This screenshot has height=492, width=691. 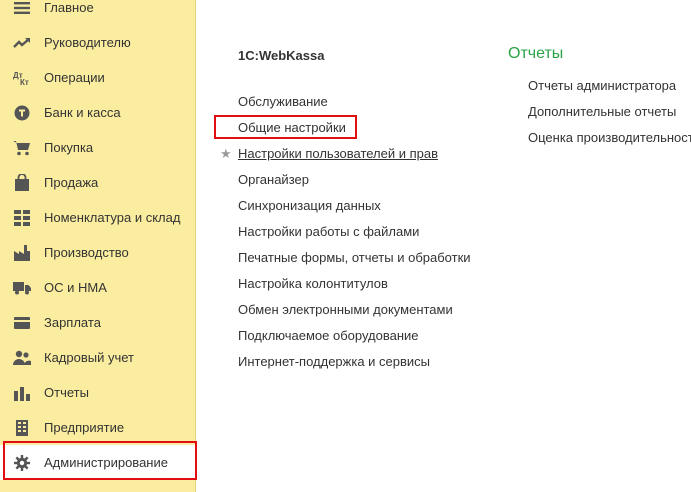 What do you see at coordinates (22, 8) in the screenshot?
I see `menu-icon` at bounding box center [22, 8].